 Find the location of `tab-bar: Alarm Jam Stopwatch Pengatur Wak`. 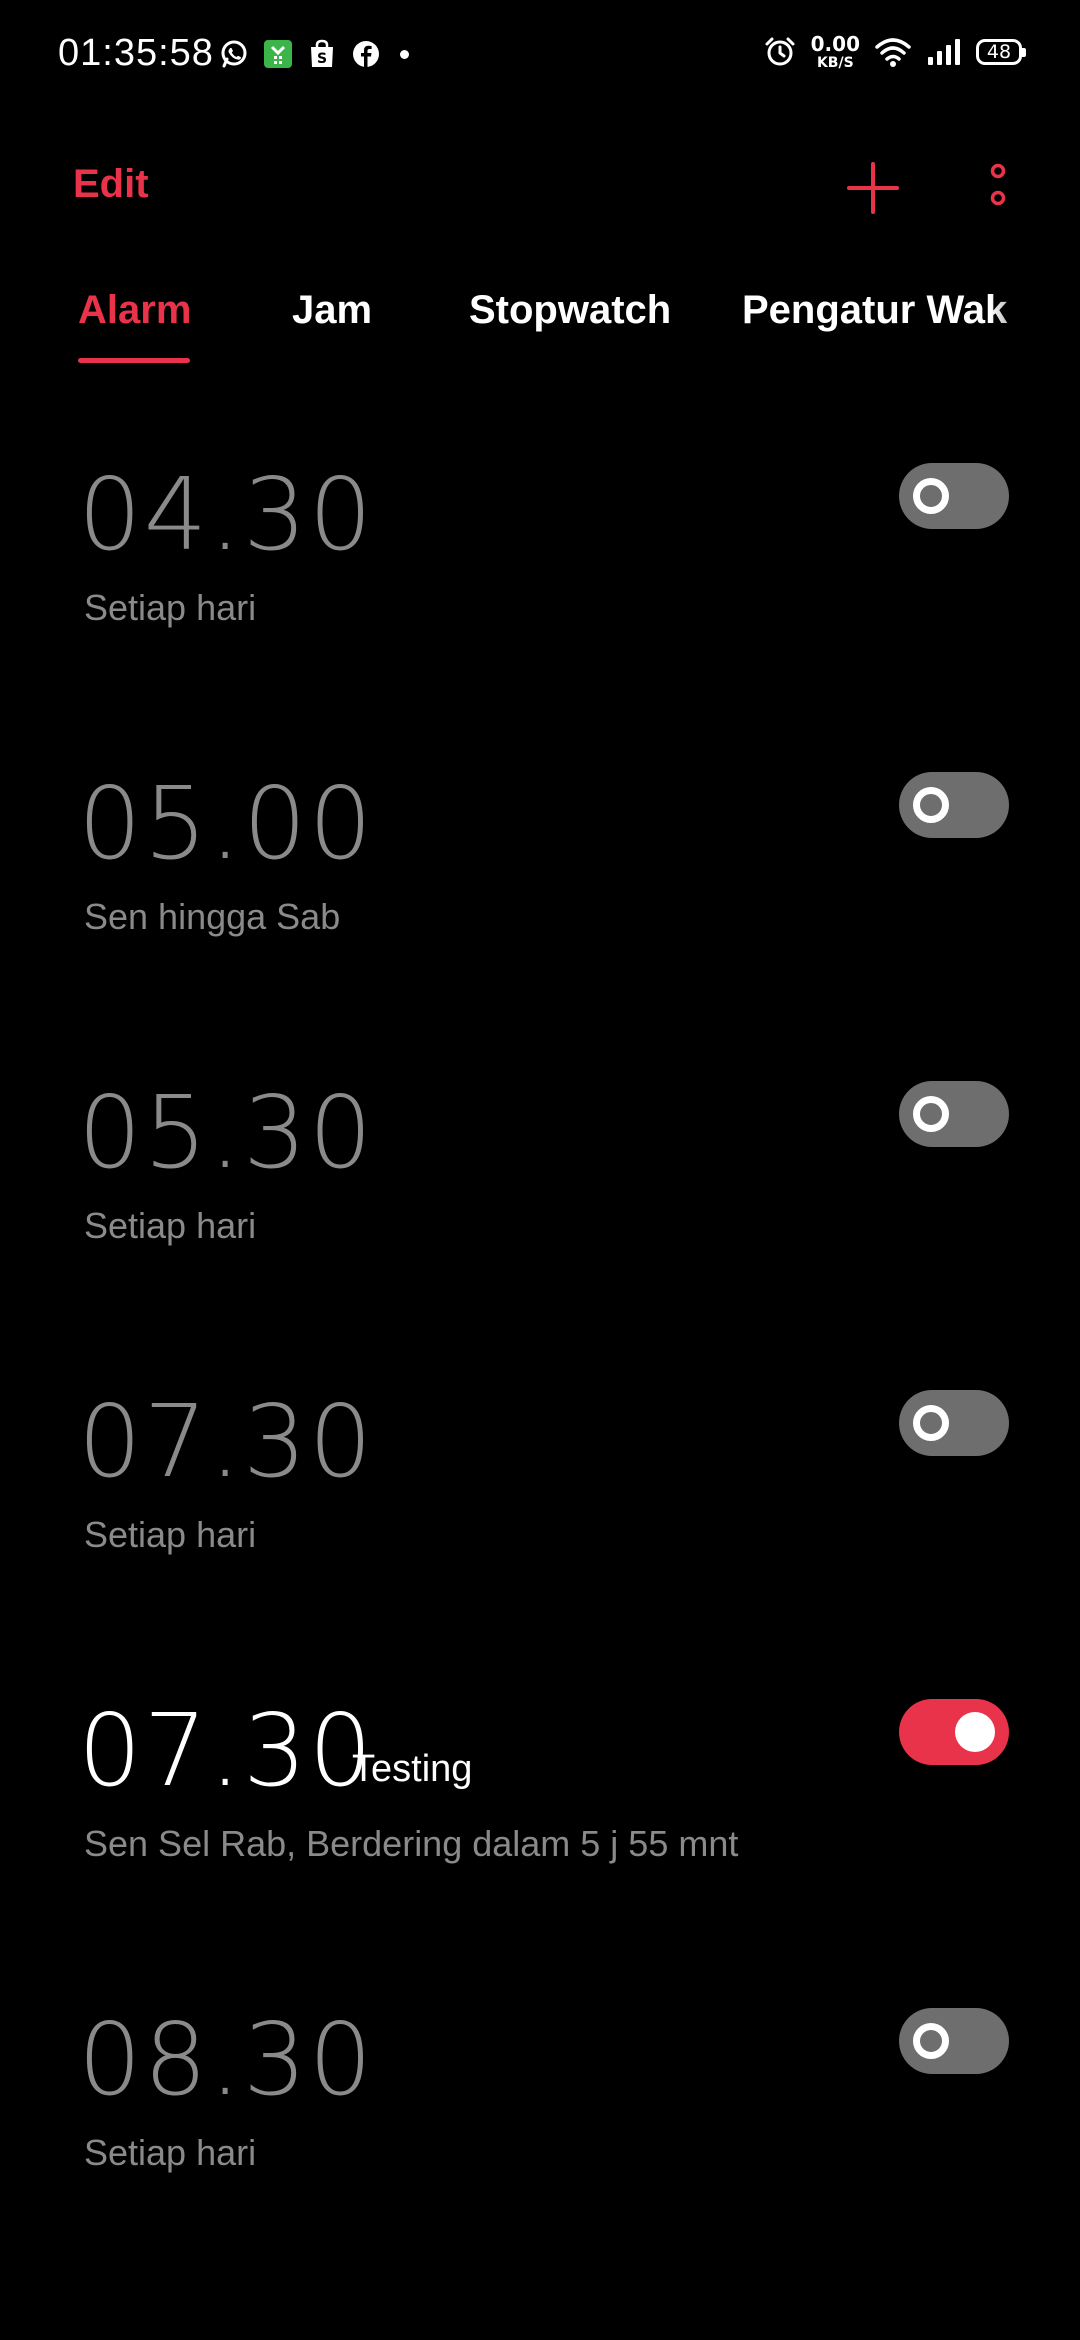

tab-bar: Alarm Jam Stopwatch Pengatur Wak is located at coordinates (540, 325).